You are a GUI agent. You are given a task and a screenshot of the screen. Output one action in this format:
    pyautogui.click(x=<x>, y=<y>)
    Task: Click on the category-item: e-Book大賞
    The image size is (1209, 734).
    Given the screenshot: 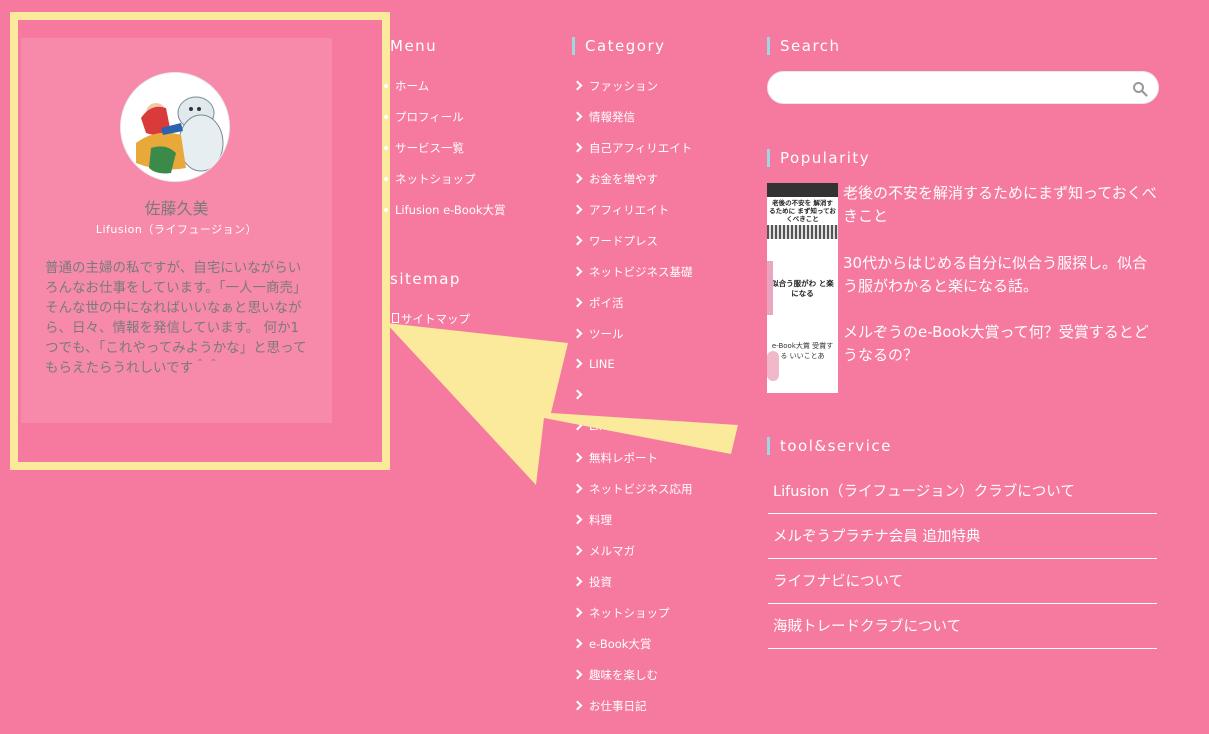 What is the action you would take?
    pyautogui.click(x=612, y=644)
    